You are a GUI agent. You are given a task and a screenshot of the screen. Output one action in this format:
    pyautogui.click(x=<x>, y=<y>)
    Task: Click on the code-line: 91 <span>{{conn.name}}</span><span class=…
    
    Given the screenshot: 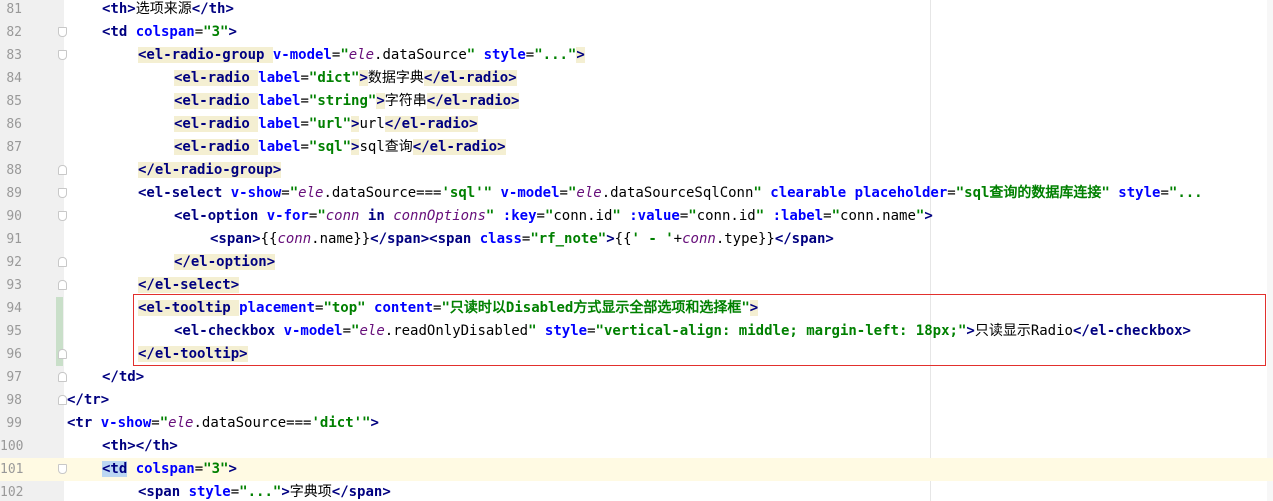 What is the action you would take?
    pyautogui.click(x=636, y=239)
    